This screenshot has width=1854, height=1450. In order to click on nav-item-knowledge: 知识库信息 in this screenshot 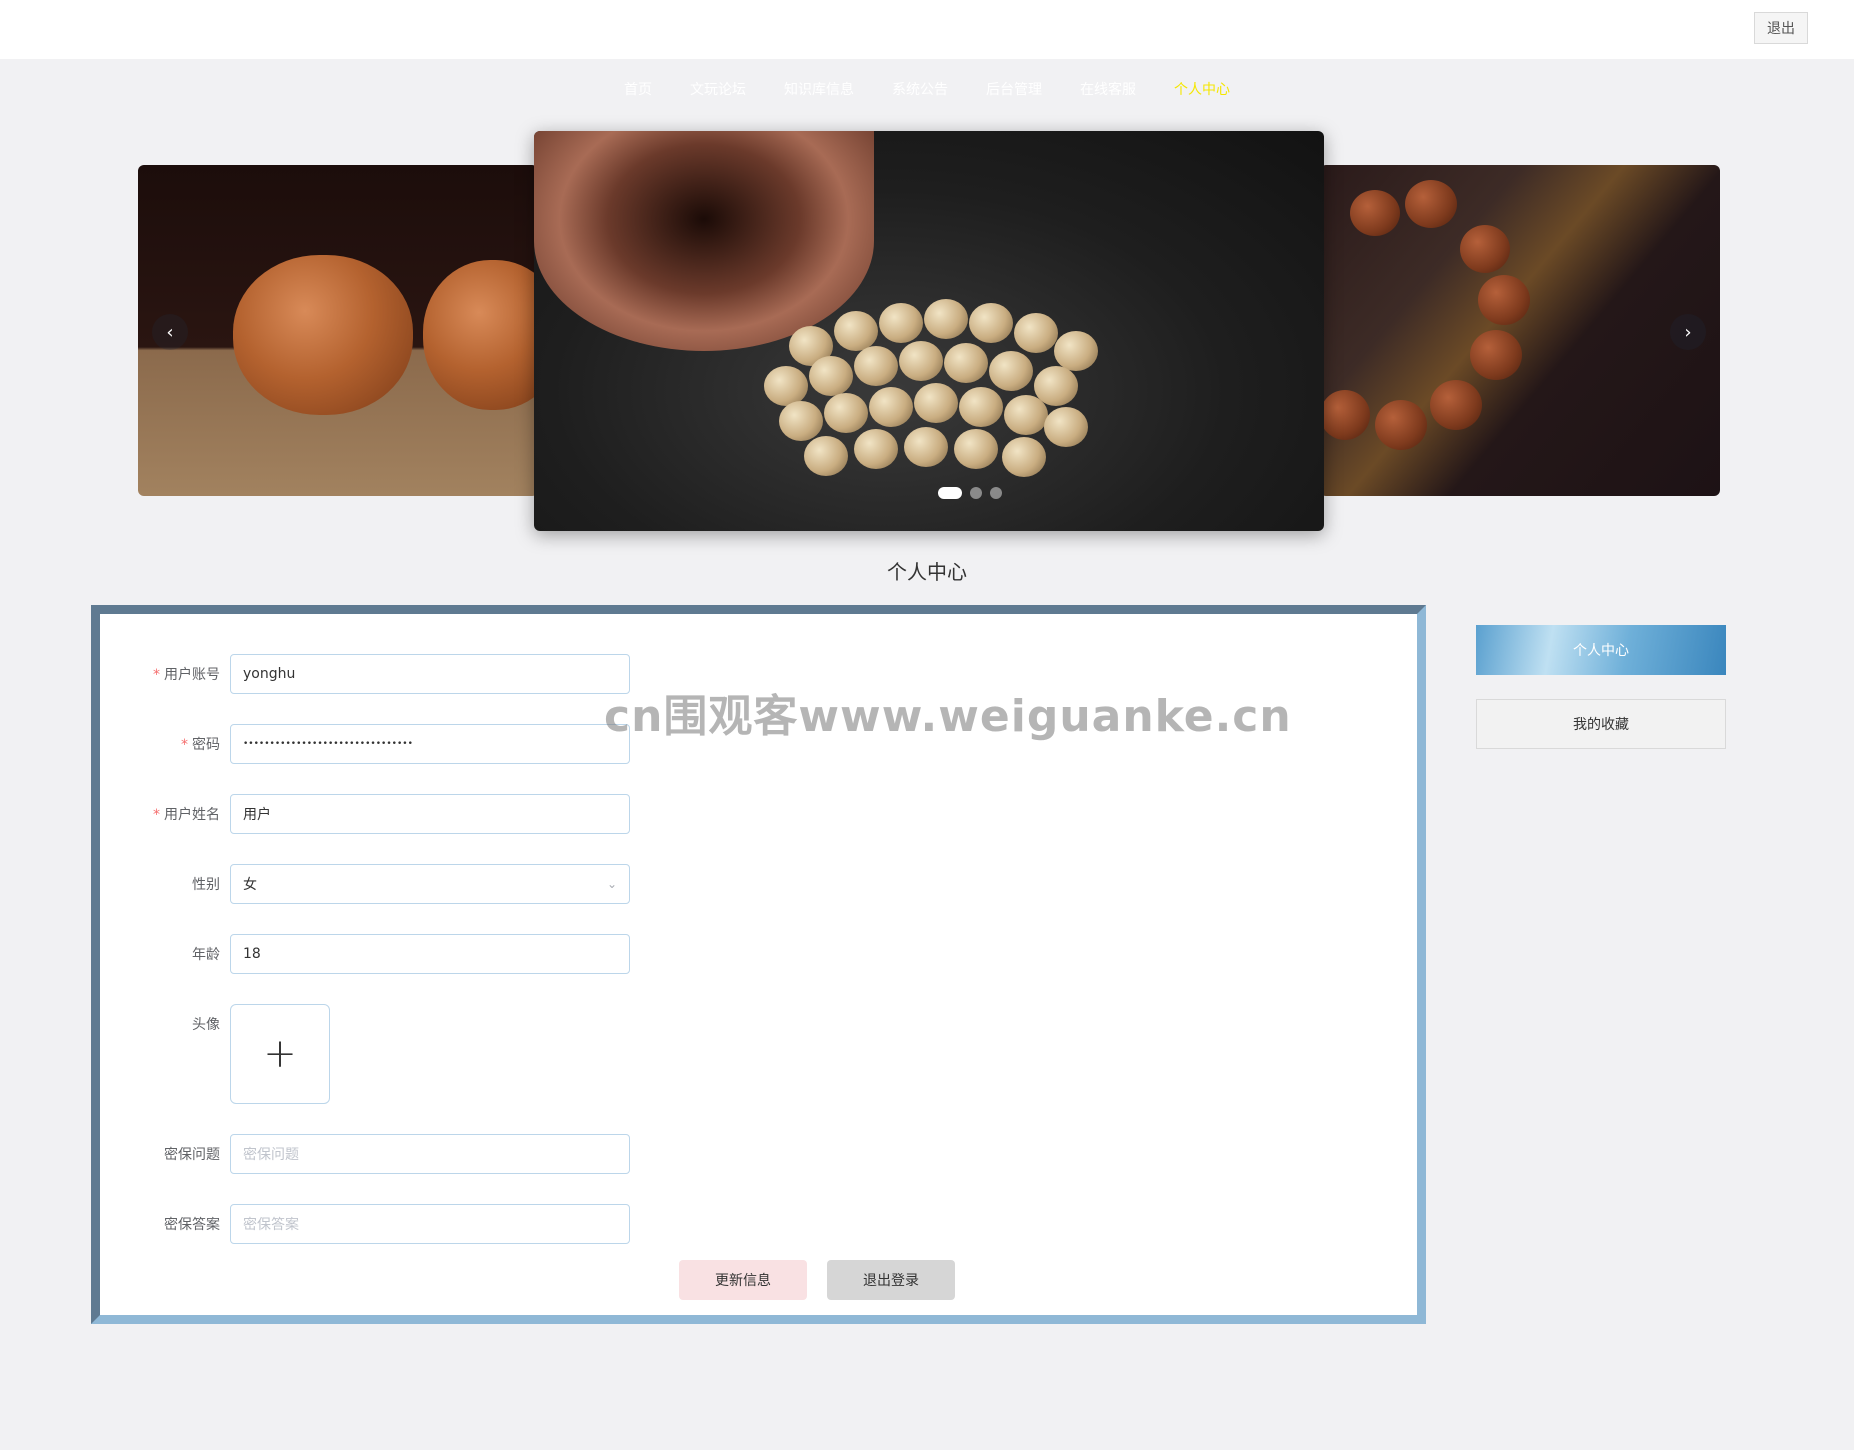, I will do `click(819, 90)`.